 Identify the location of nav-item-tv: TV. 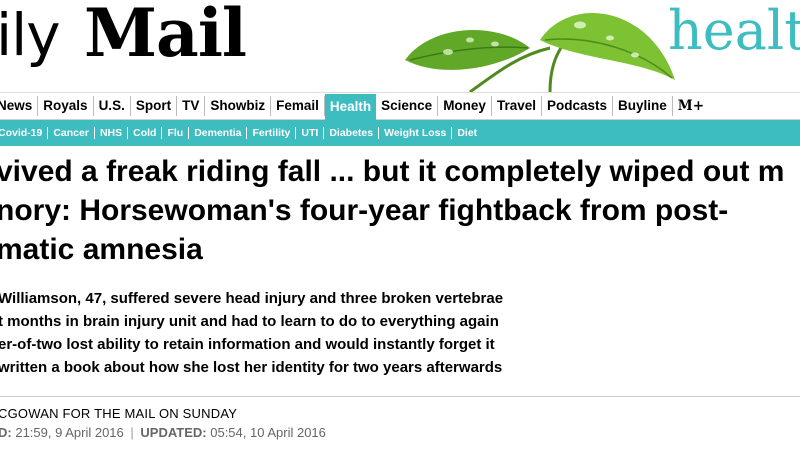
(191, 106).